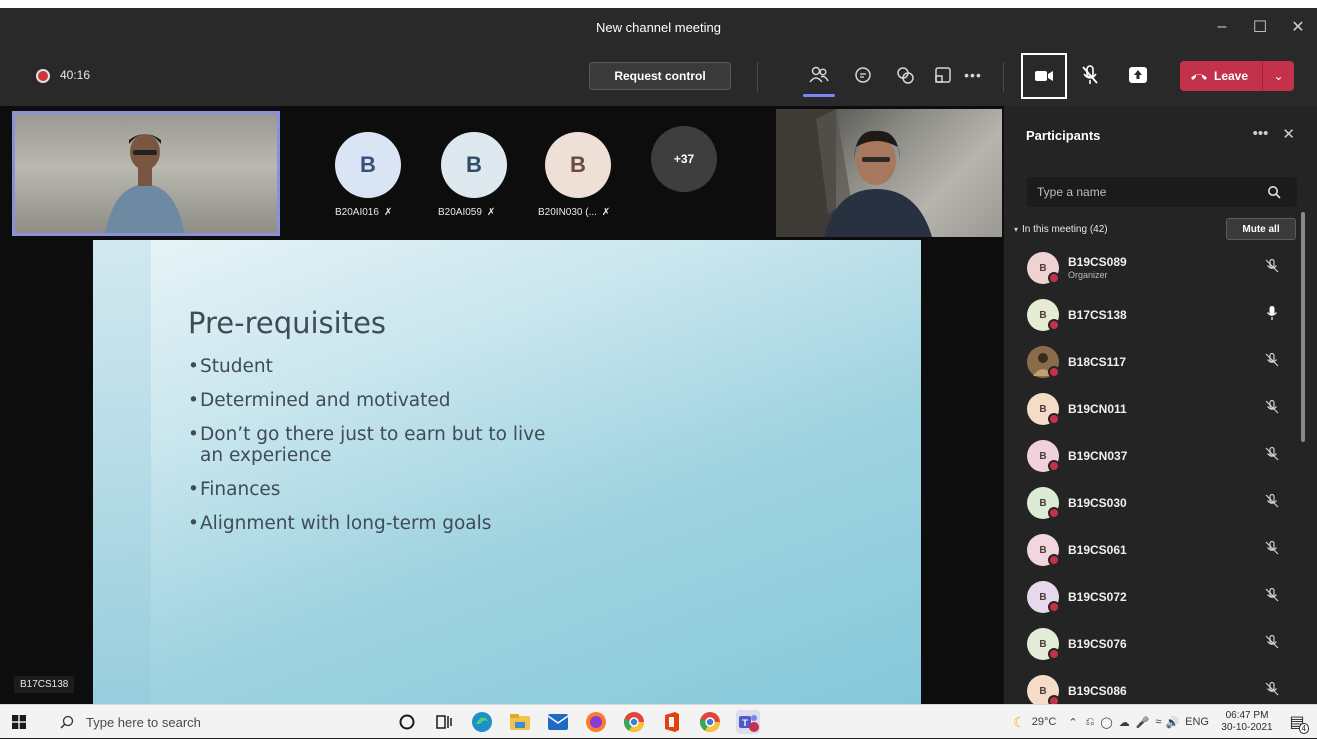 This screenshot has width=1317, height=739. What do you see at coordinates (1261, 134) in the screenshot?
I see `panel-more-icon: •••` at bounding box center [1261, 134].